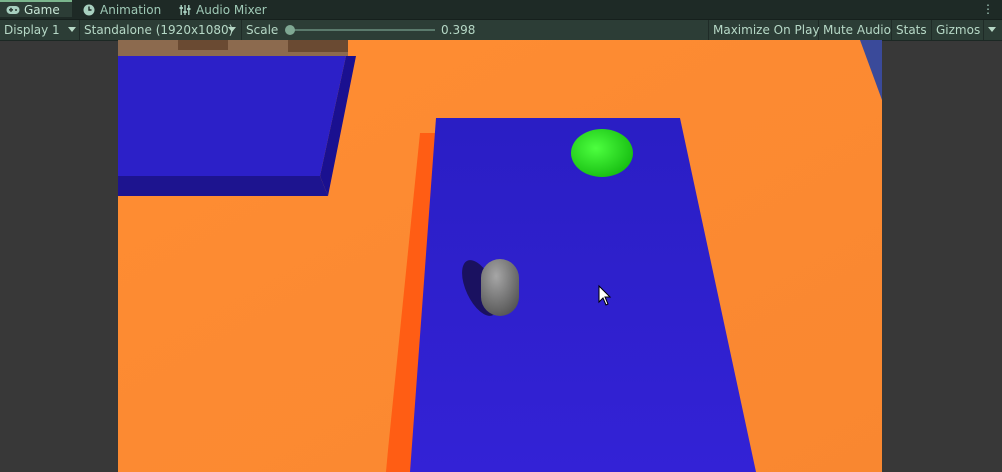  Describe the element at coordinates (32, 30) in the screenshot. I see `display-dropdown-label: Display 1` at that location.